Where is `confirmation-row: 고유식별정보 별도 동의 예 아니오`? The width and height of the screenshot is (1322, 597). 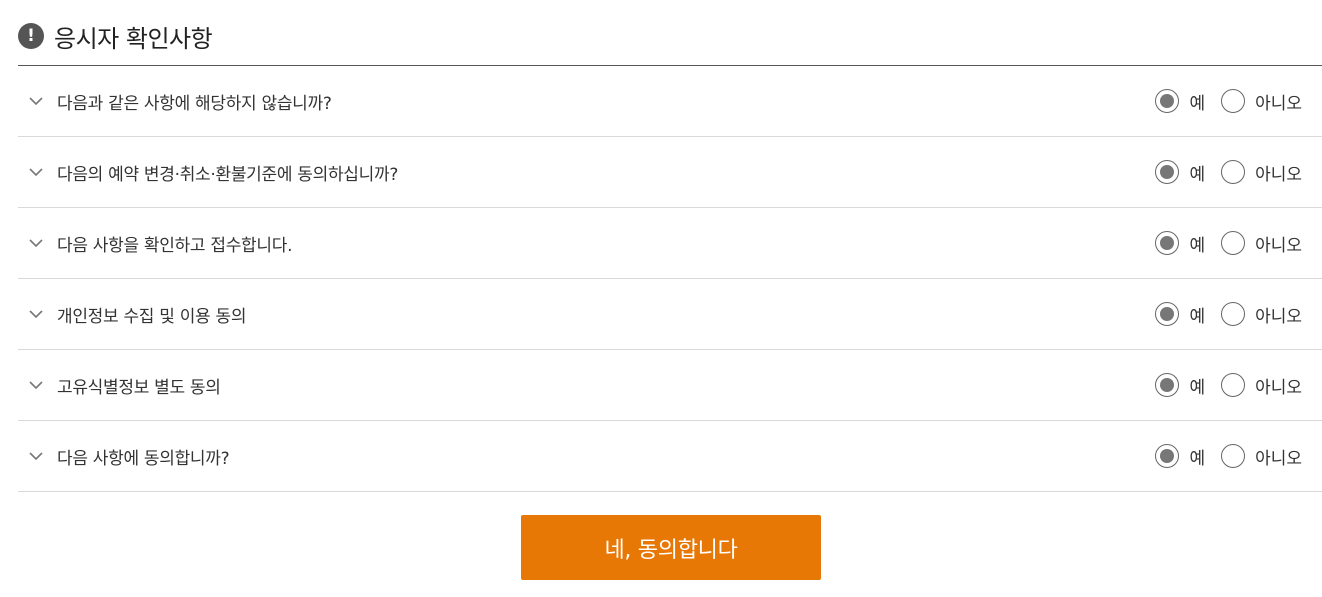 confirmation-row: 고유식별정보 별도 동의 예 아니오 is located at coordinates (670, 385).